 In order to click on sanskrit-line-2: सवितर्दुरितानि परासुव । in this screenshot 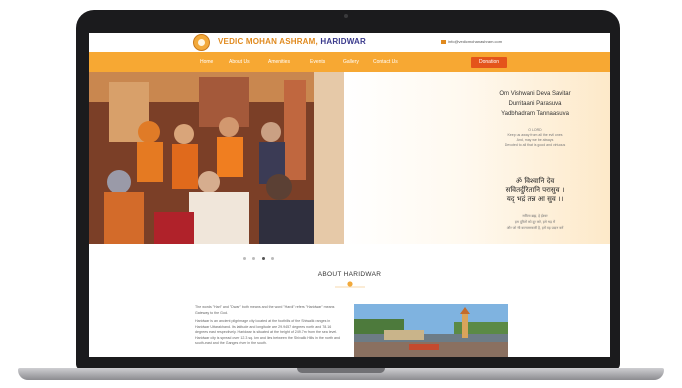, I will do `click(535, 190)`.